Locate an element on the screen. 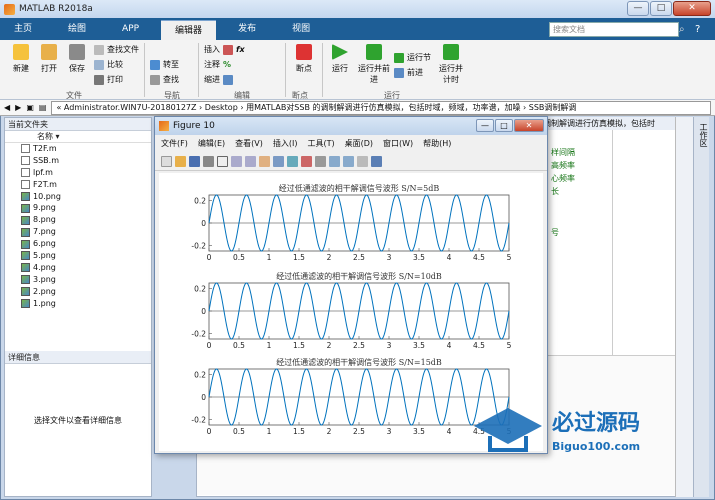  tab-publish: 发布 is located at coordinates (247, 29).